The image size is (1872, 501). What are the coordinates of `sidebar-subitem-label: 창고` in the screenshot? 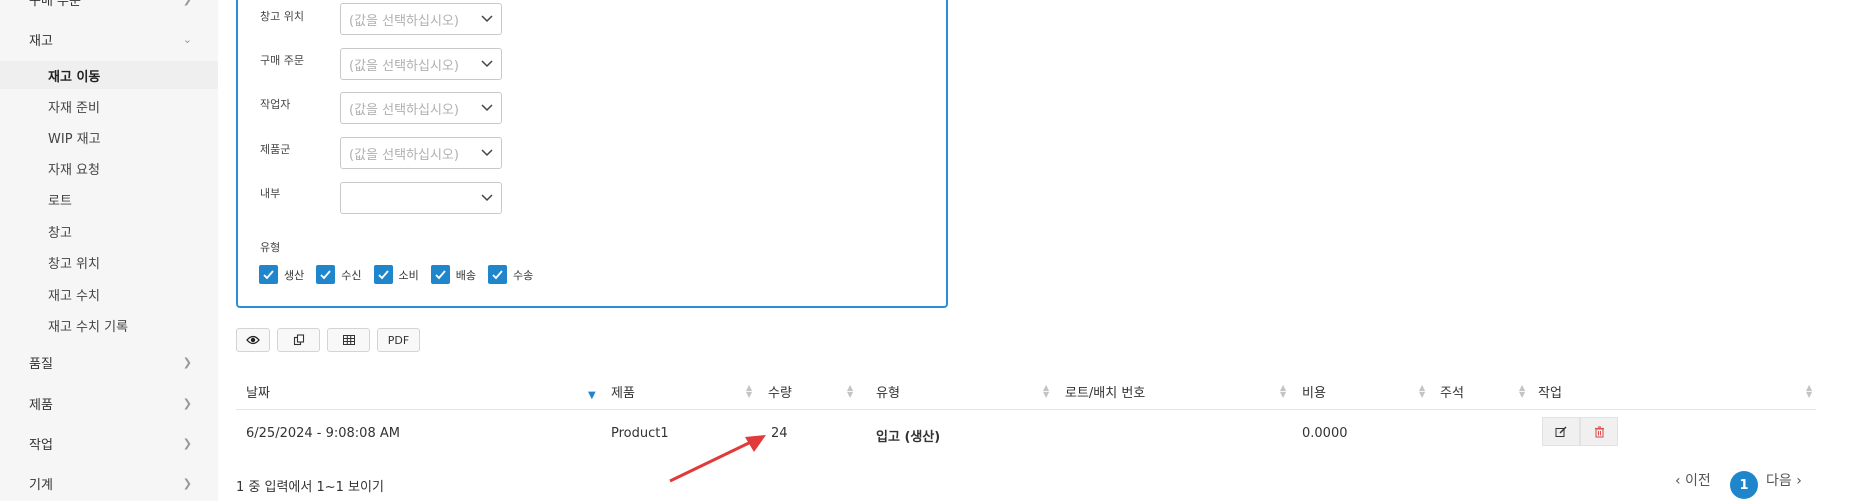 It's located at (60, 233).